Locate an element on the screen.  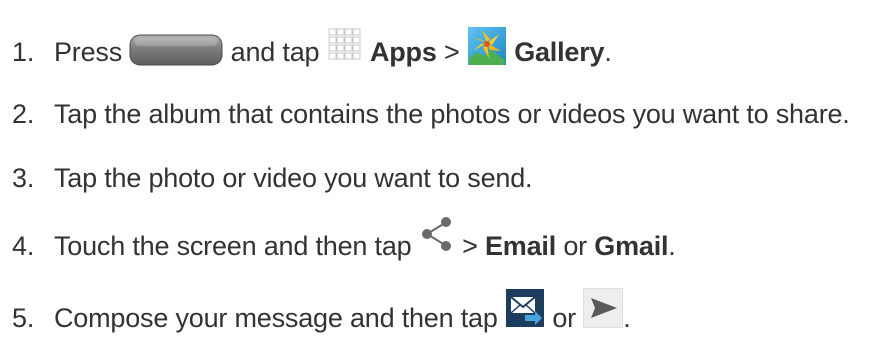
step-text: Tap the photo or video you want to send. is located at coordinates (293, 178).